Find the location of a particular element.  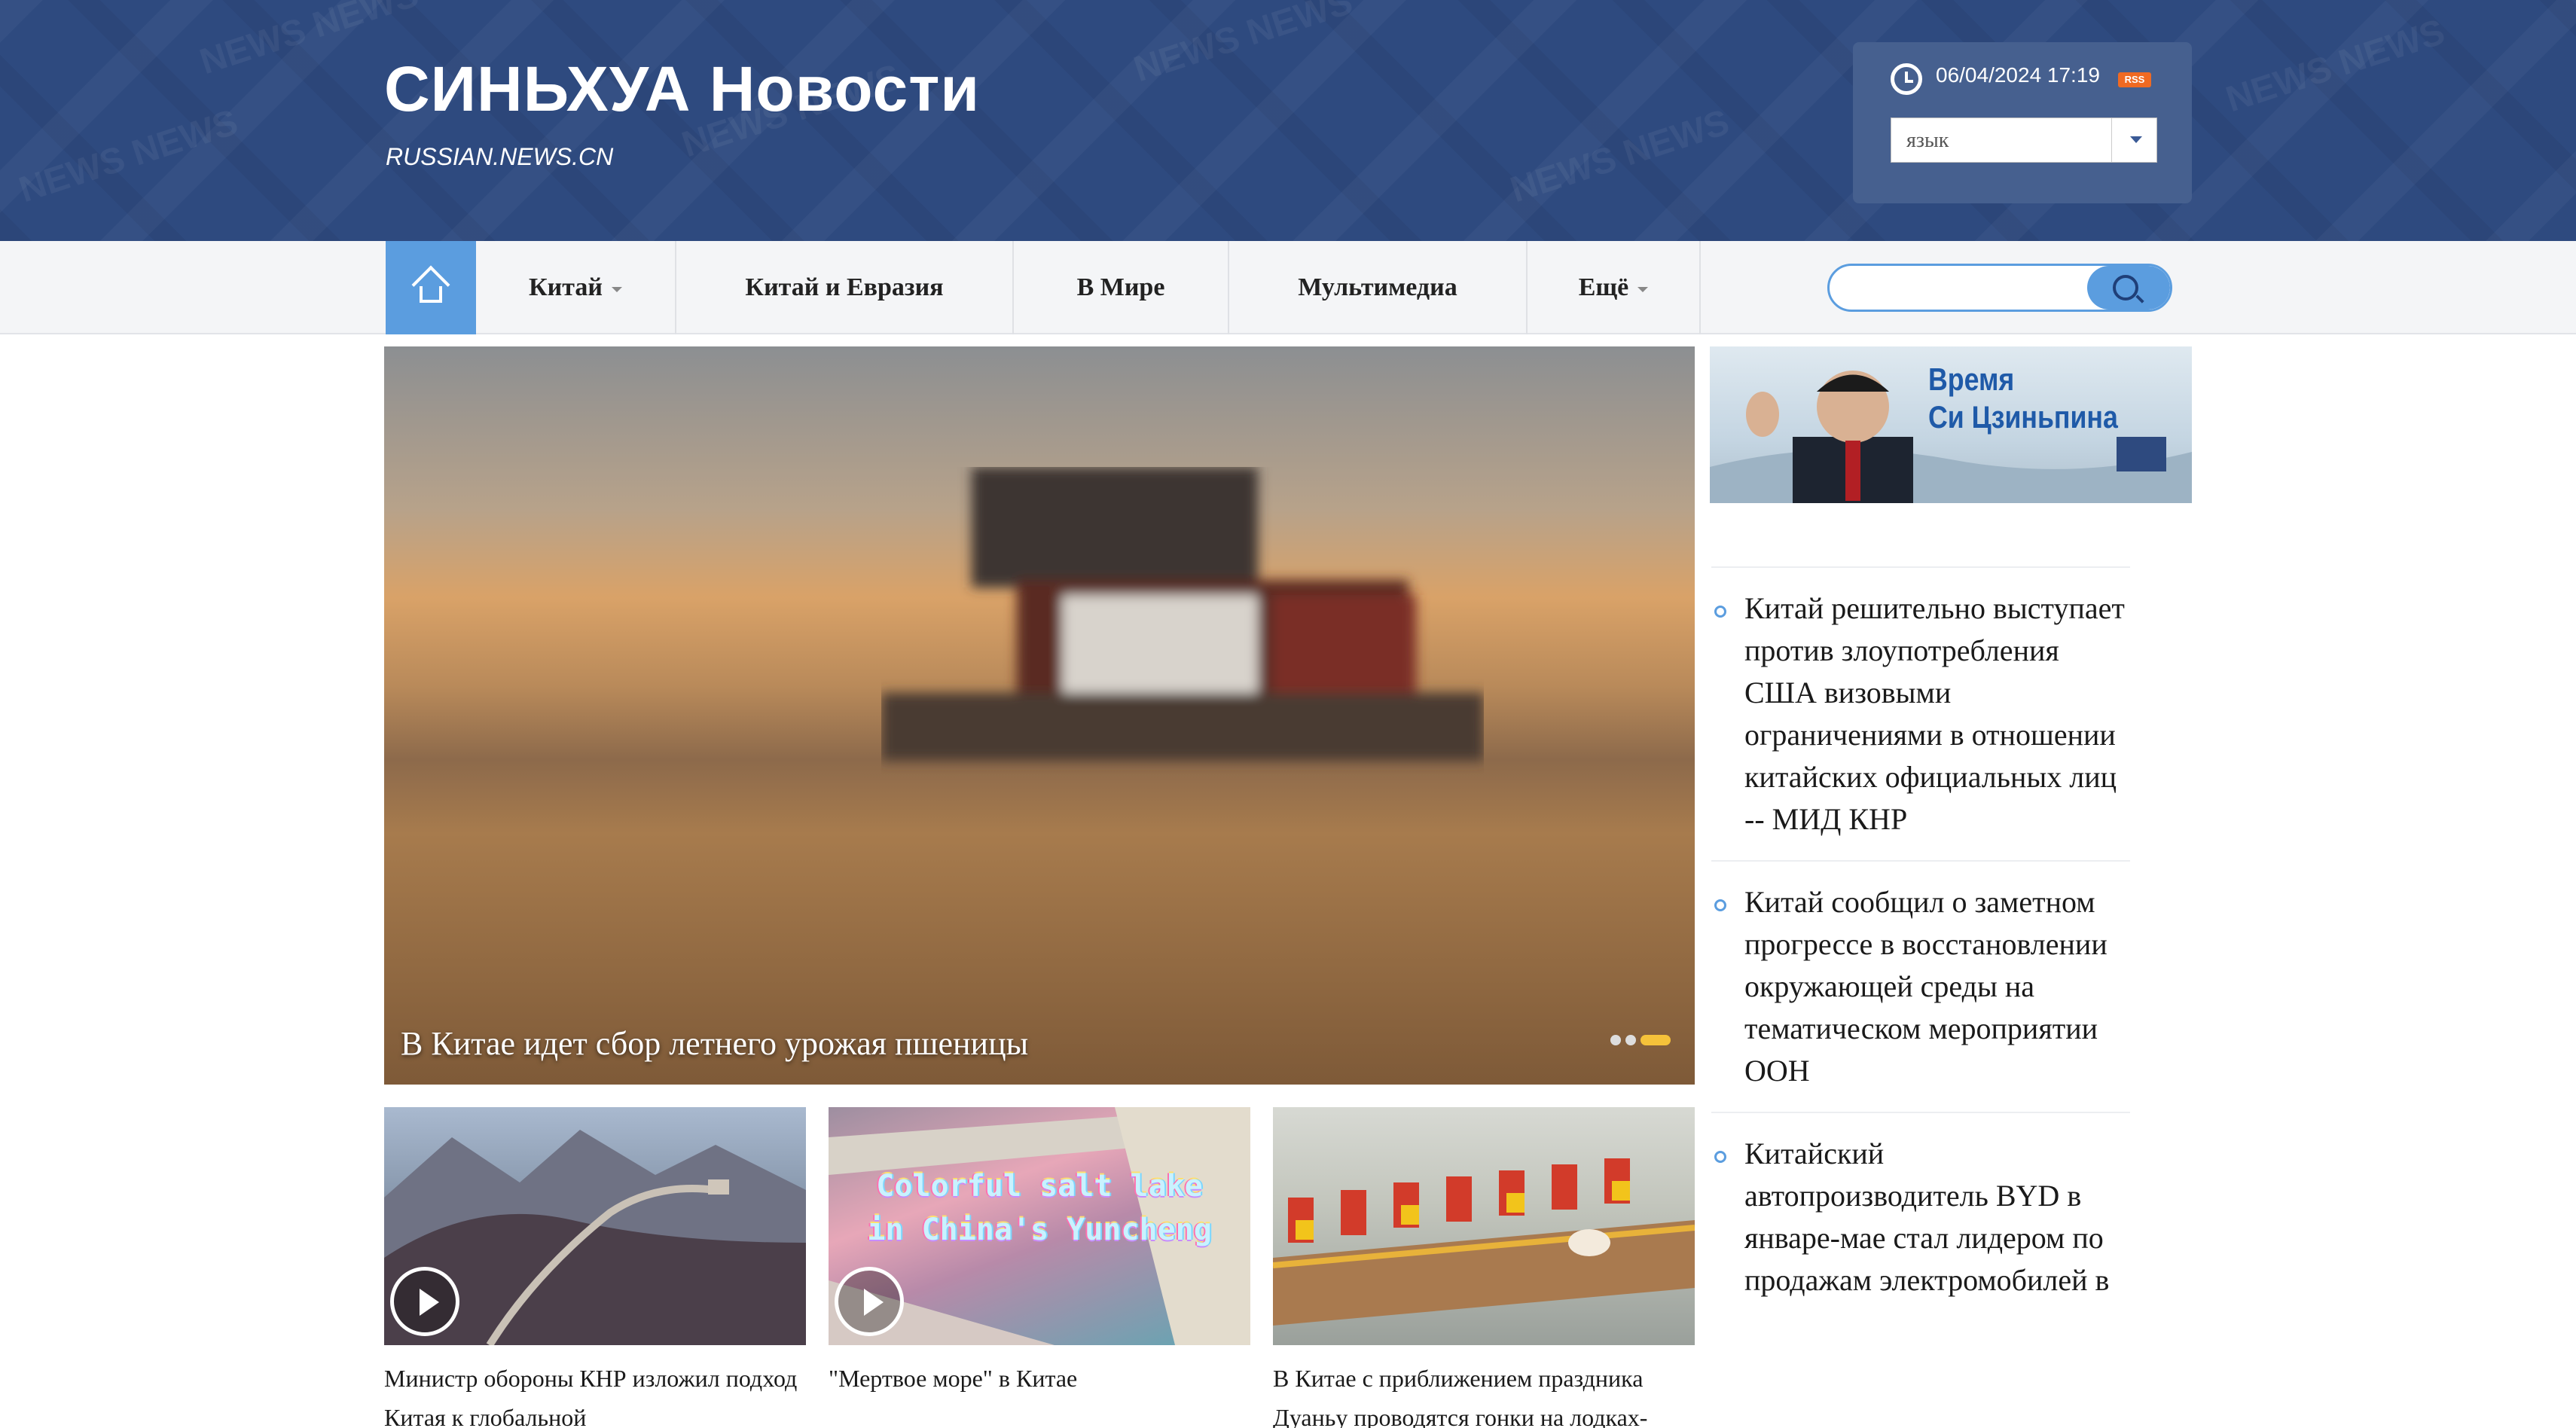

nav-item-label: В Мире is located at coordinates (1121, 287).